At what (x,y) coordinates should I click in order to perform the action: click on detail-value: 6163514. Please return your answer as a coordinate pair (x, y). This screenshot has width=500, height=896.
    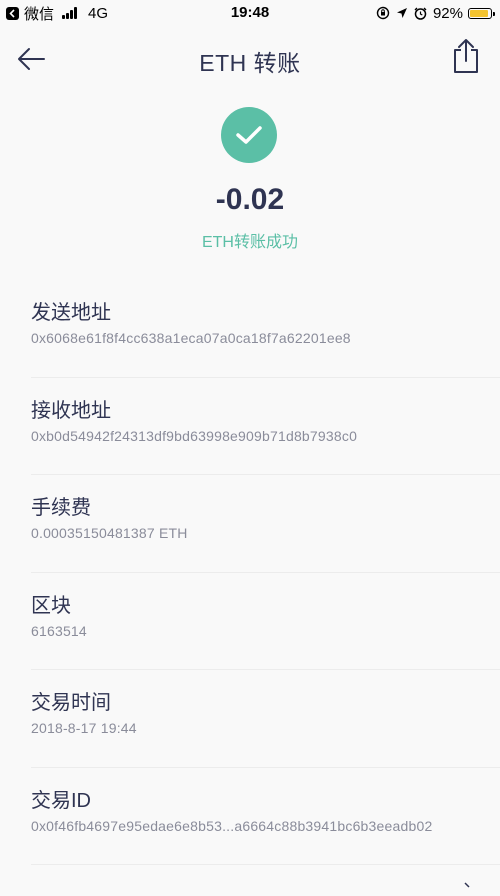
    Looking at the image, I should click on (59, 630).